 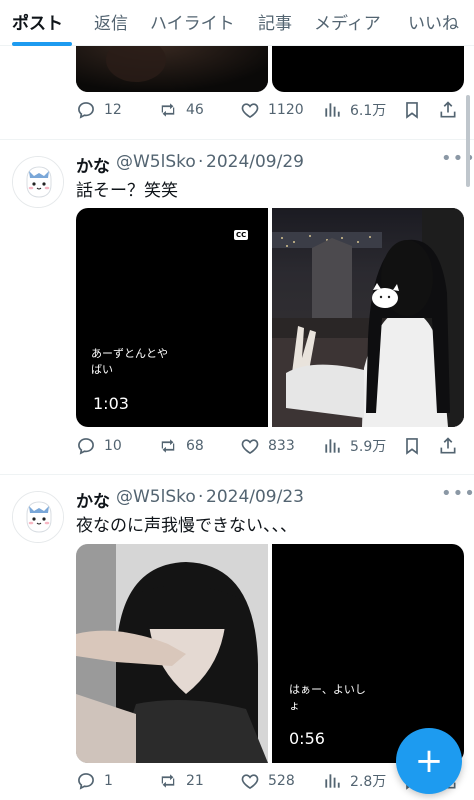 What do you see at coordinates (108, 781) in the screenshot?
I see `reply-count: 1` at bounding box center [108, 781].